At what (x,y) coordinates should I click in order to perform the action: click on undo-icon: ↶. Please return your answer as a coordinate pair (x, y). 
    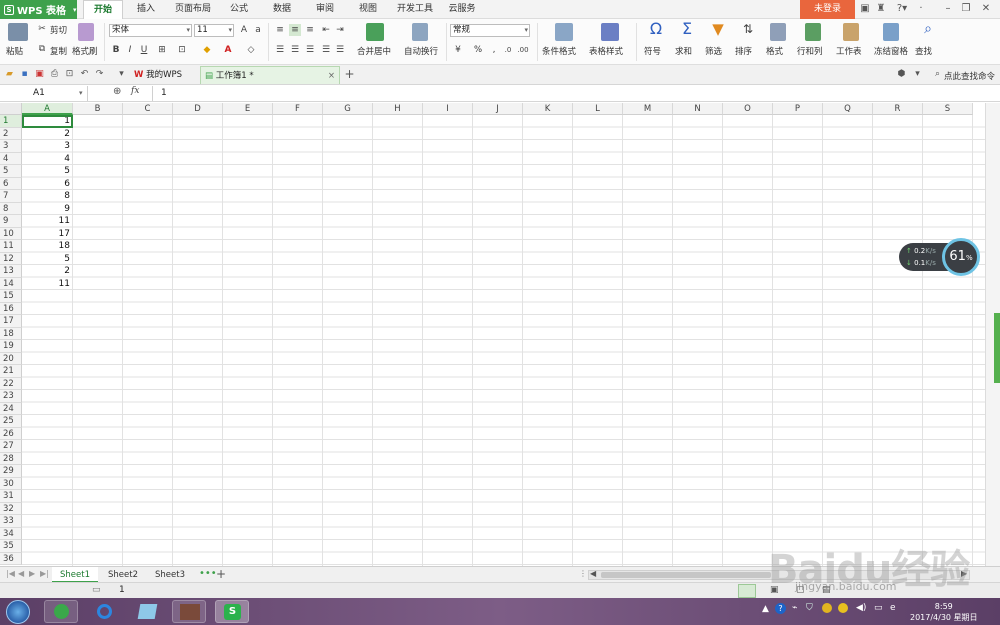
    Looking at the image, I should click on (84, 74).